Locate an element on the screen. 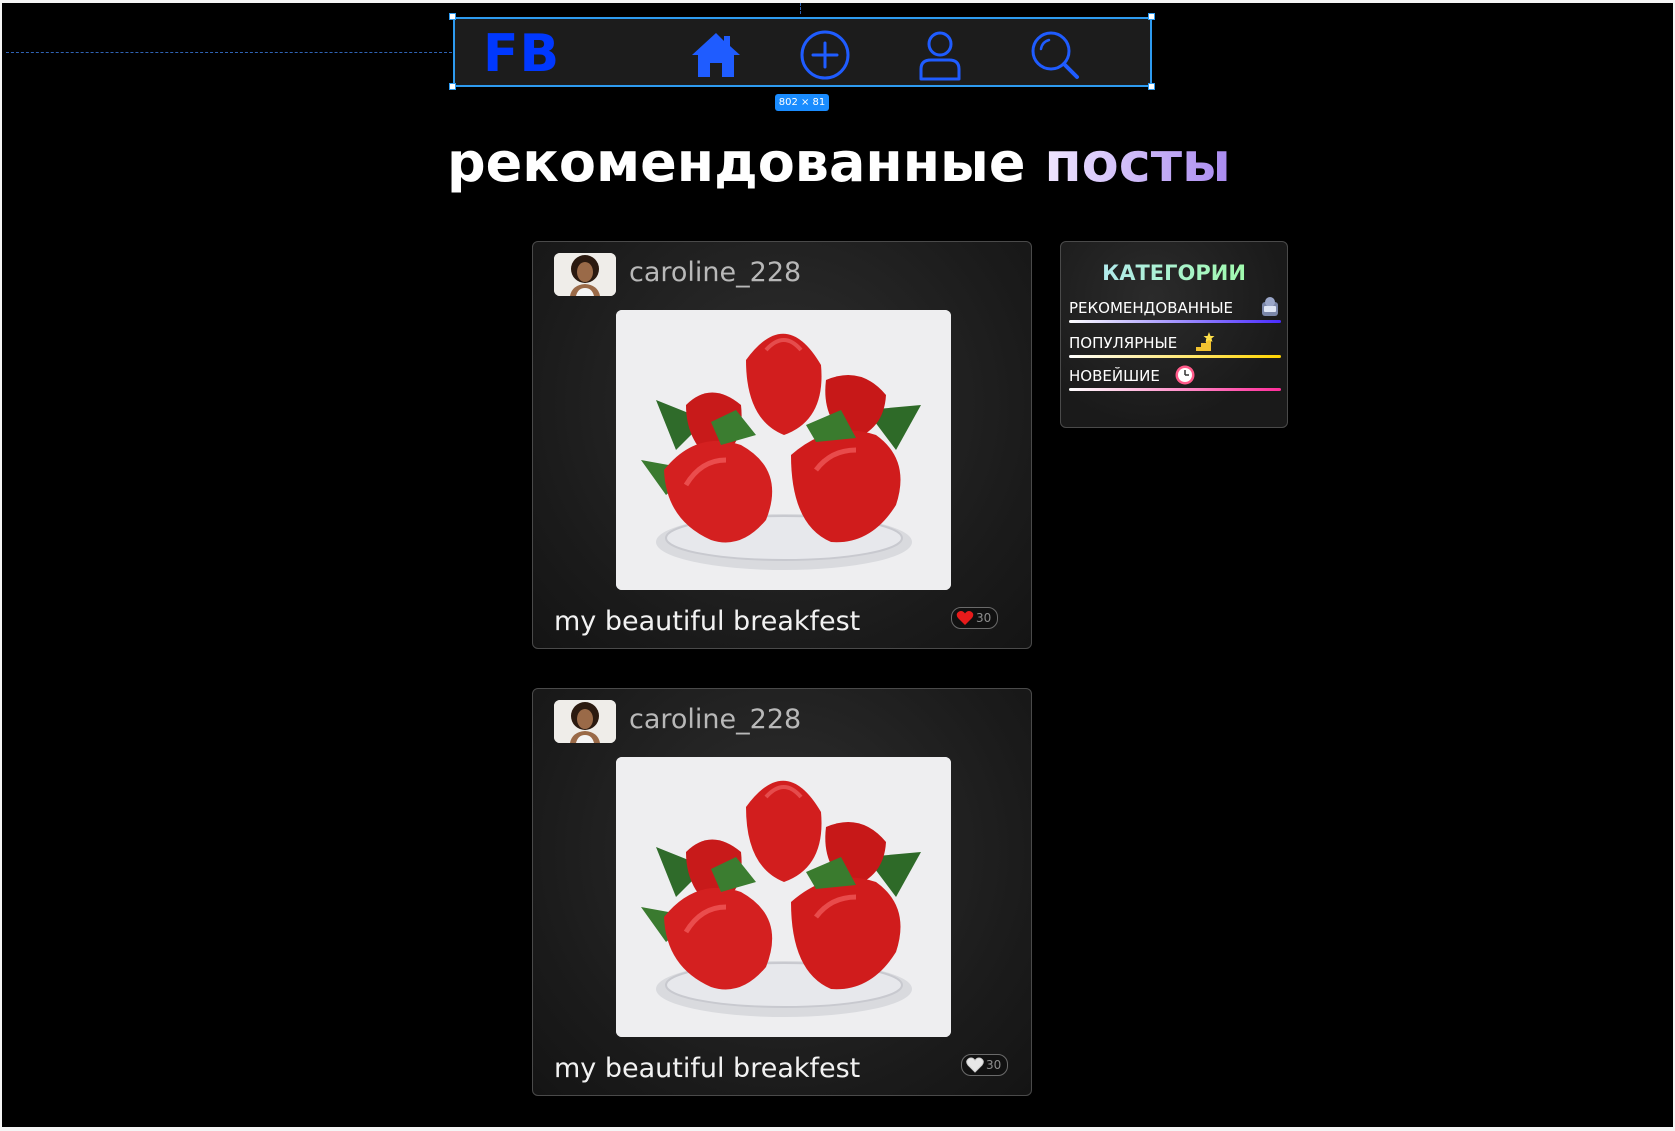  resize-handle-bottom-left is located at coordinates (452, 86).